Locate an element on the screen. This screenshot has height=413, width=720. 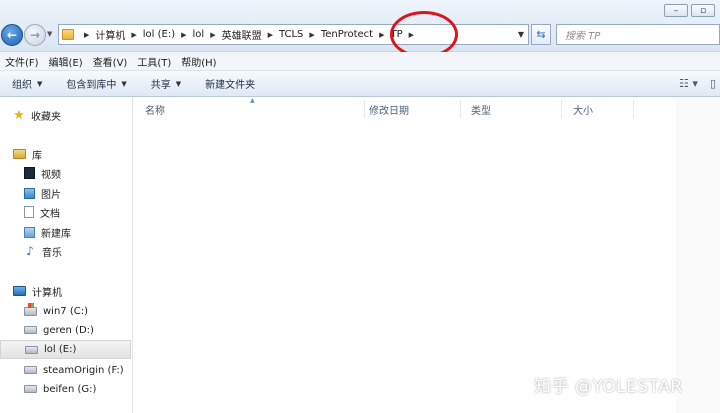
picture-icon is located at coordinates (29, 193).